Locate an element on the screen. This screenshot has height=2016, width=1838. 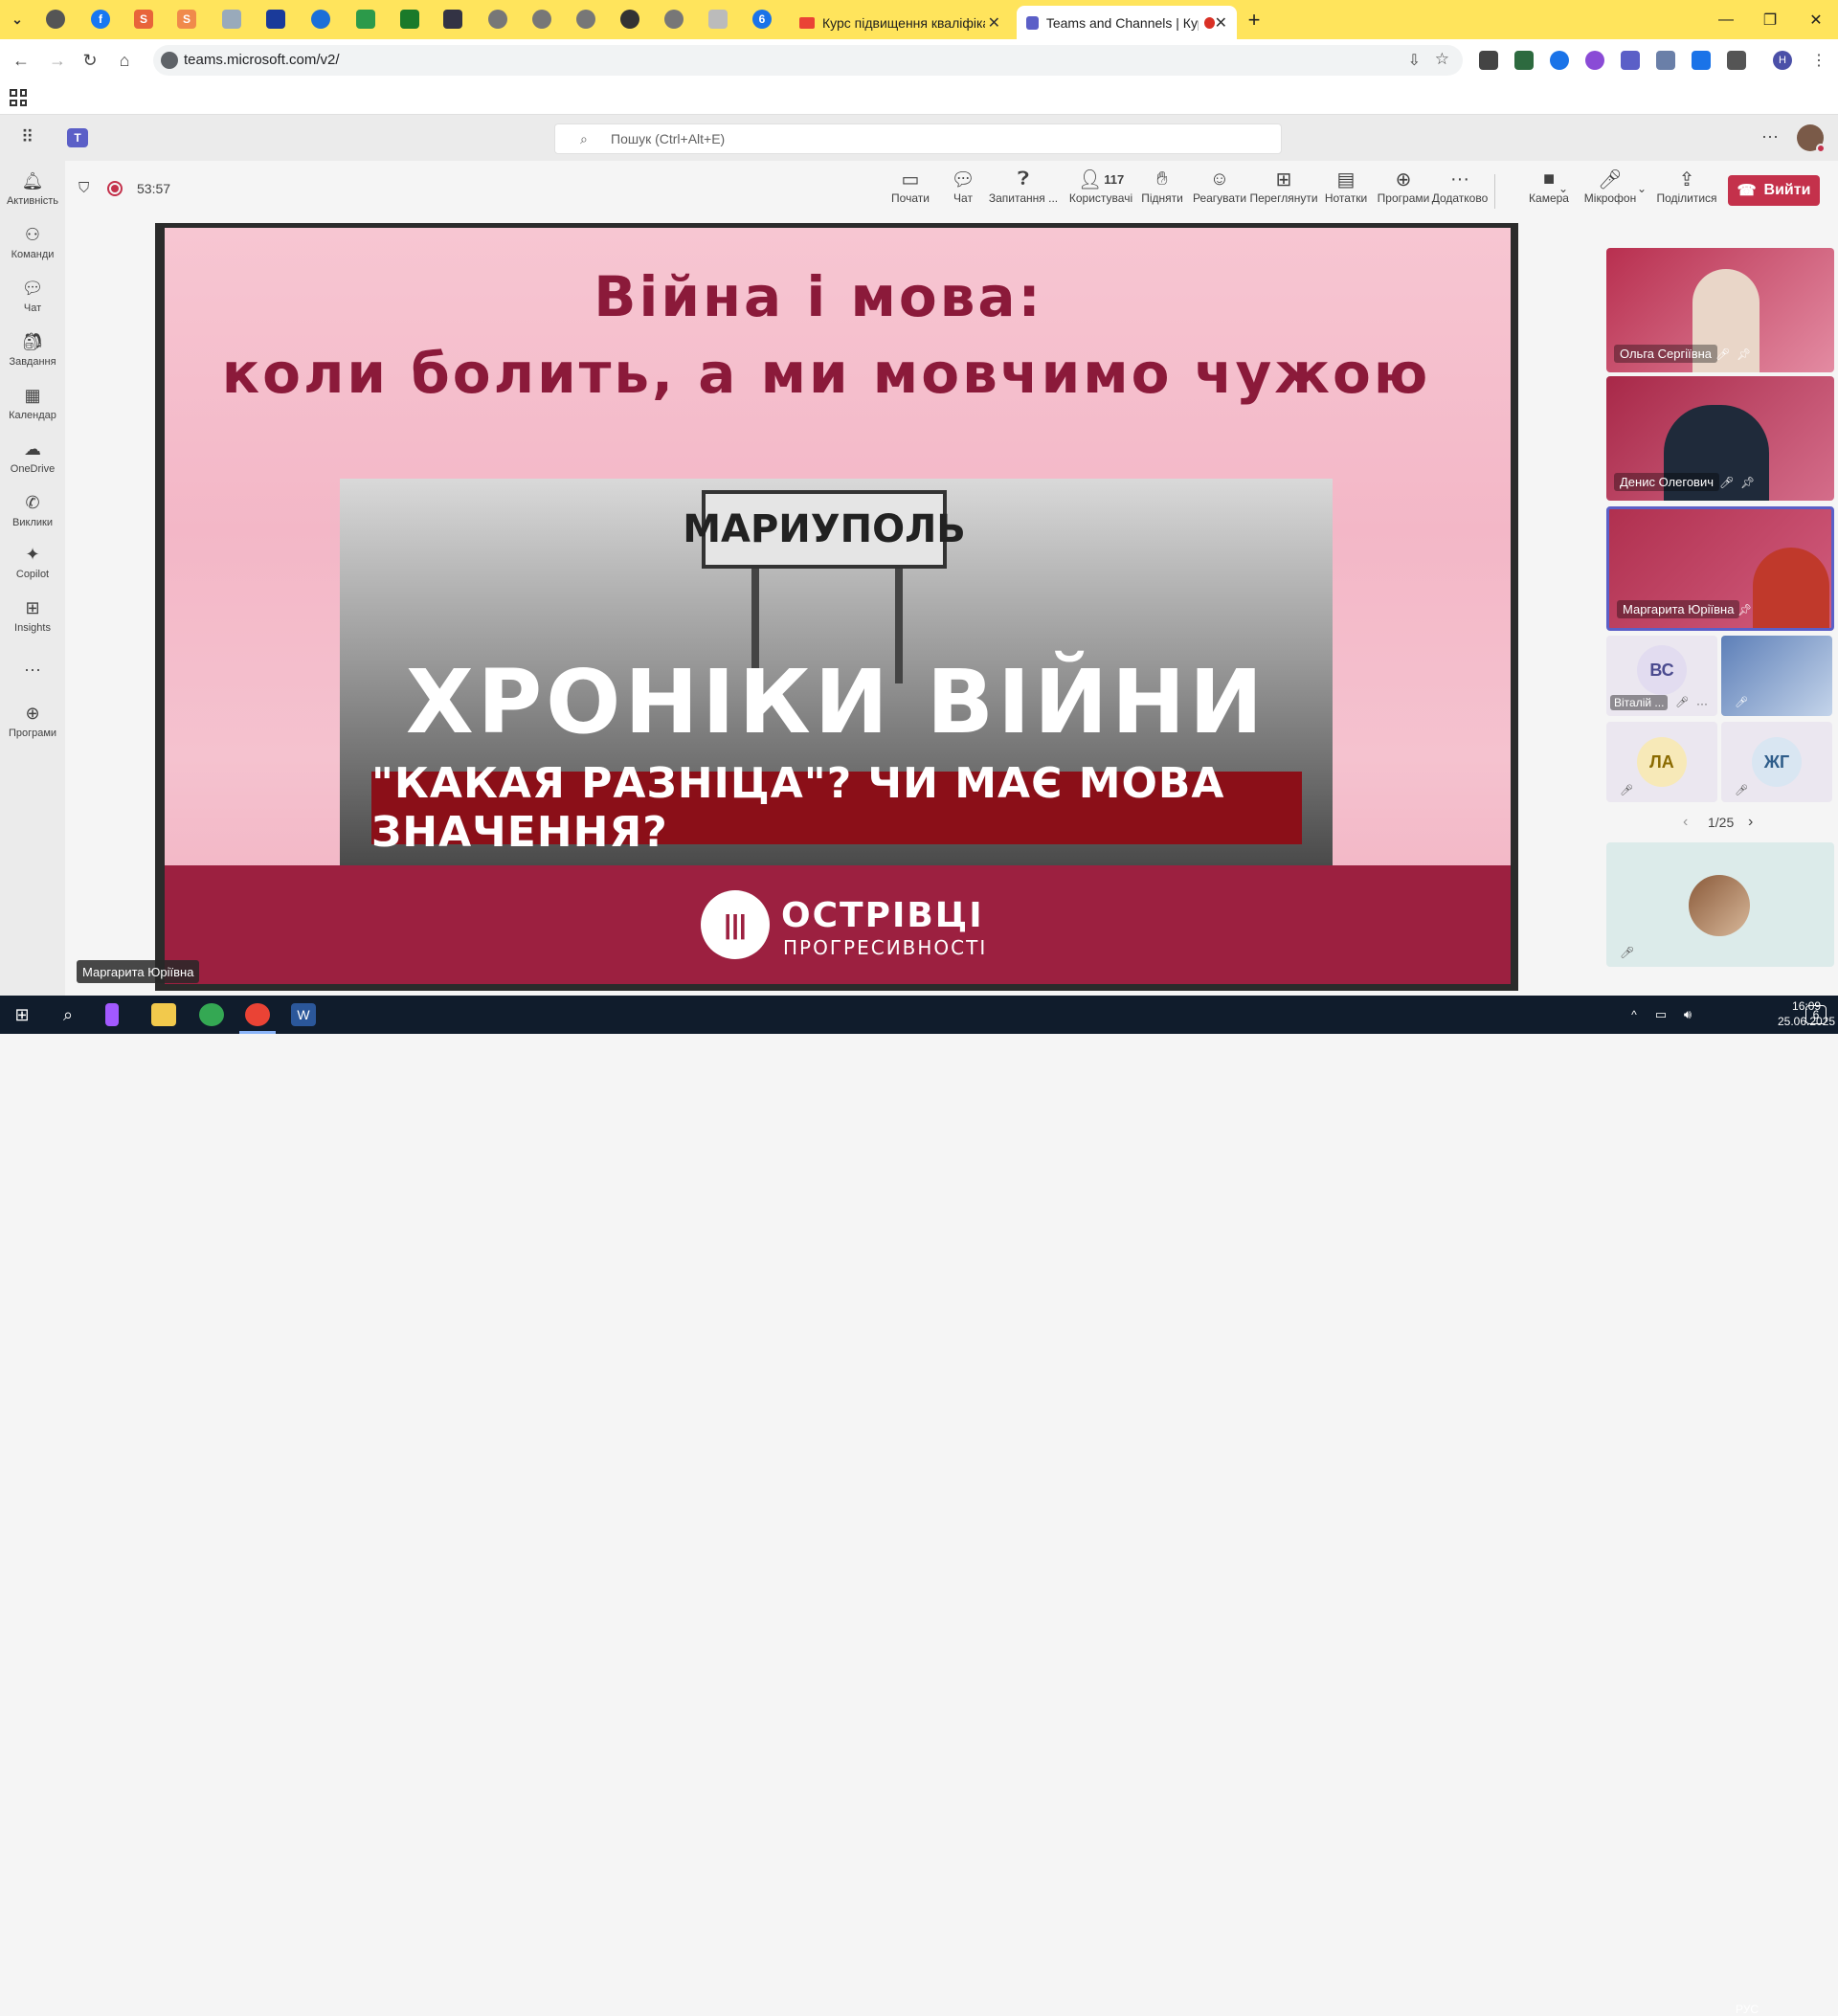
figma-icon is located at coordinates (112, 1015).